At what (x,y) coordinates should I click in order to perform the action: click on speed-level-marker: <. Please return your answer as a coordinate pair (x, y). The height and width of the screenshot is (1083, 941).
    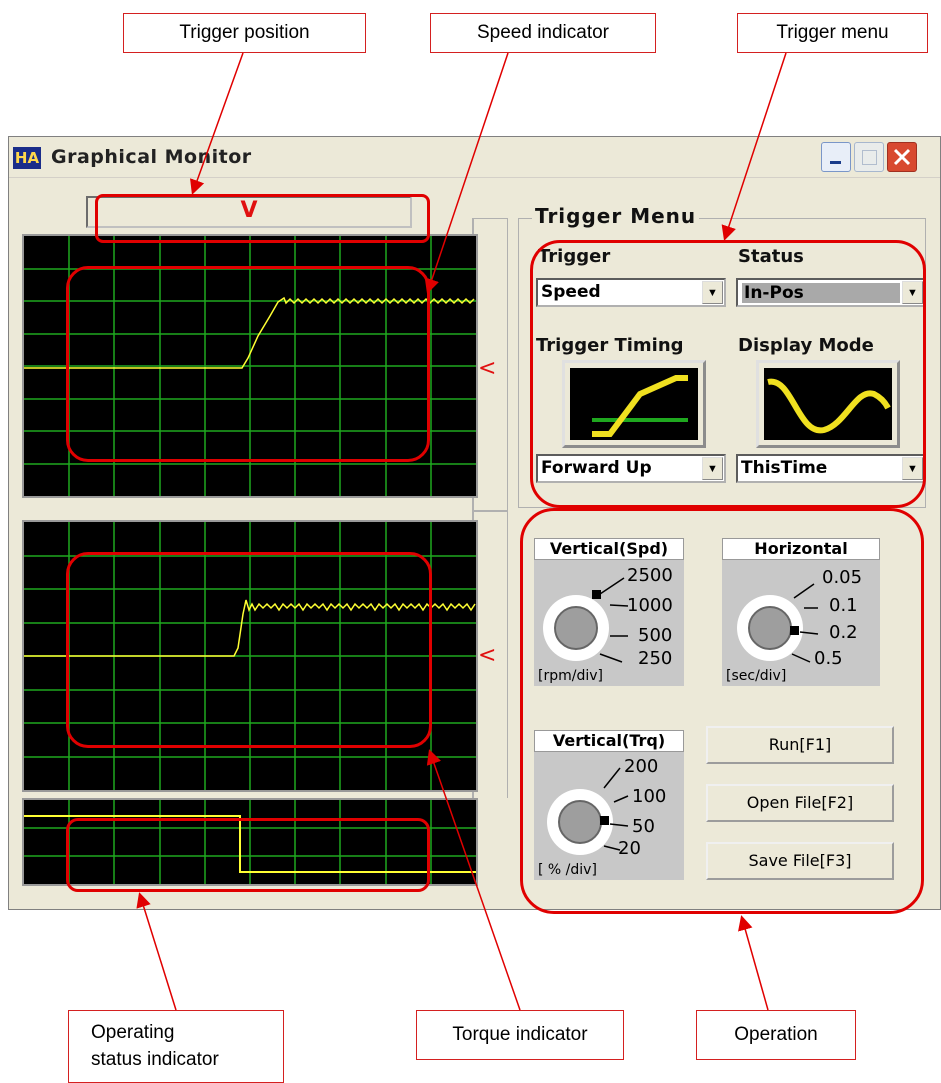
    Looking at the image, I should click on (487, 368).